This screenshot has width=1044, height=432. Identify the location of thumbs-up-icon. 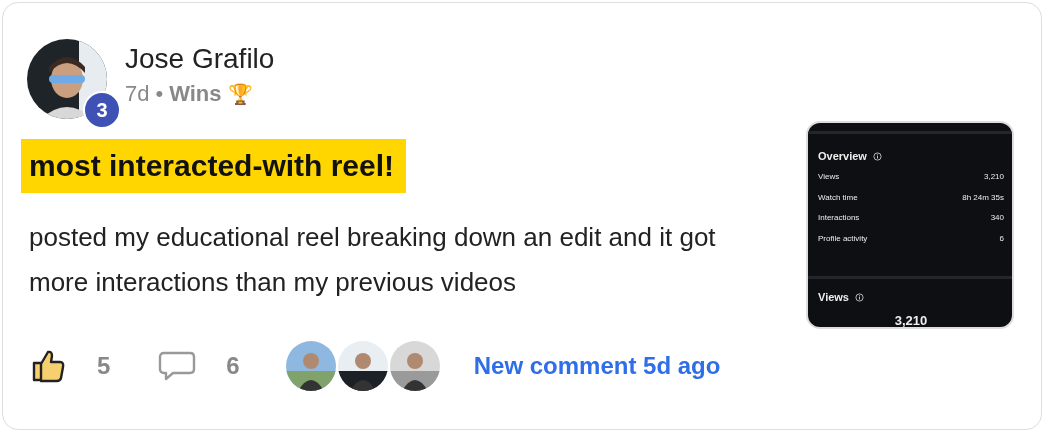
(49, 366).